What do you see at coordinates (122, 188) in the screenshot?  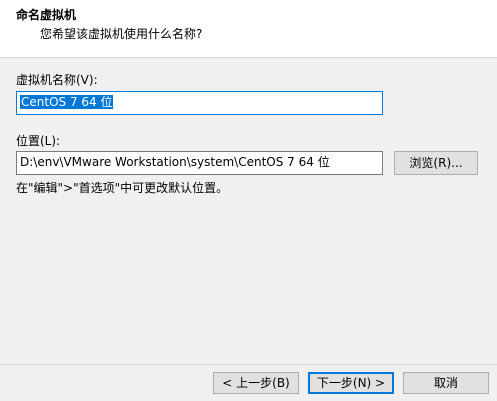 I see `default-location-hint: 在"编辑">"首选项"中可更改默认位置。` at bounding box center [122, 188].